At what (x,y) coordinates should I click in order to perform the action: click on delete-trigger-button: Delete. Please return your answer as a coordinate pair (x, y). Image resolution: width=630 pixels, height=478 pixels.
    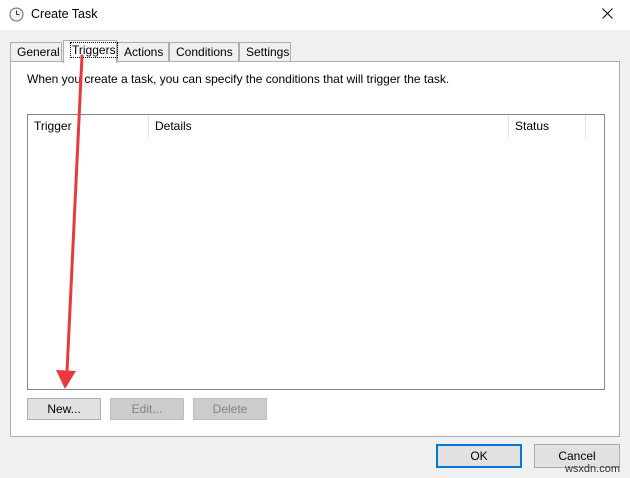
    Looking at the image, I should click on (230, 409).